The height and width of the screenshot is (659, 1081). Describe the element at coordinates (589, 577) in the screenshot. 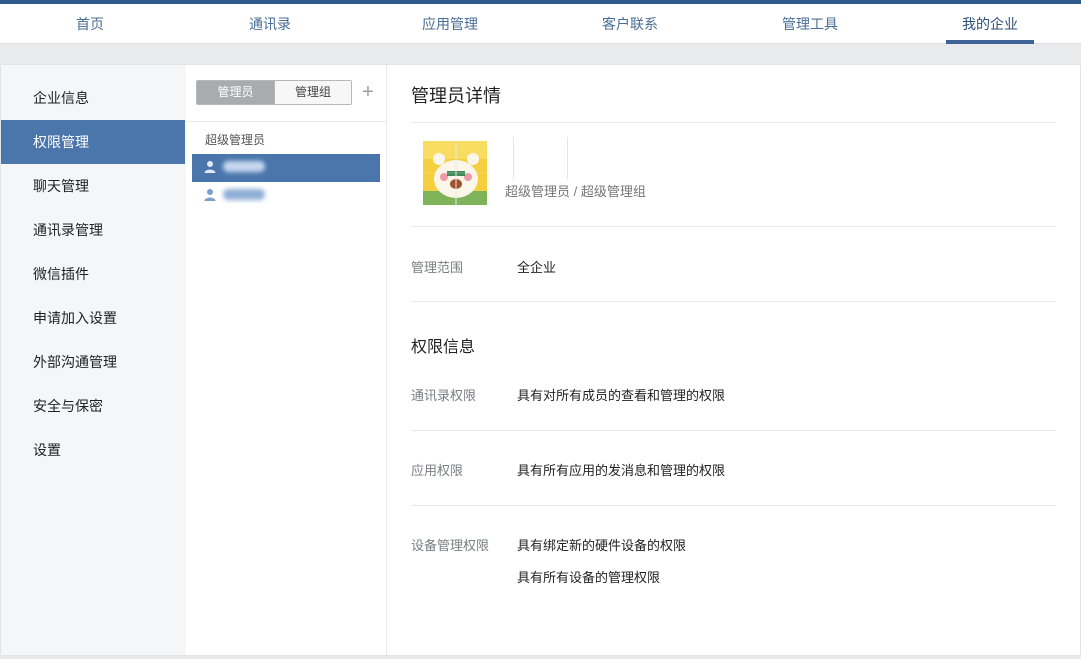

I see `device-permission-value: 具有所有设备的管理权限` at that location.